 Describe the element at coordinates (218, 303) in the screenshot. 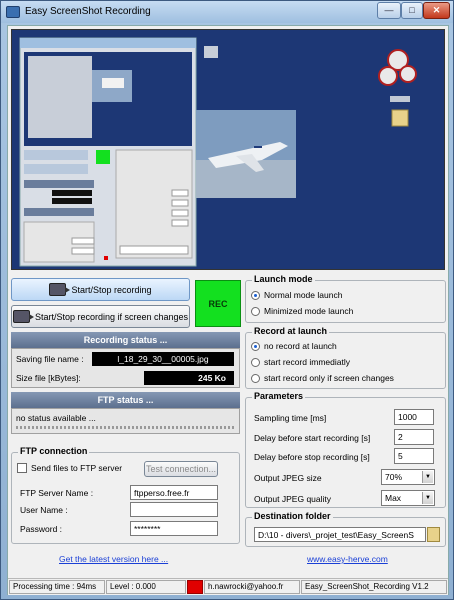

I see `rec-indicator: REC` at that location.